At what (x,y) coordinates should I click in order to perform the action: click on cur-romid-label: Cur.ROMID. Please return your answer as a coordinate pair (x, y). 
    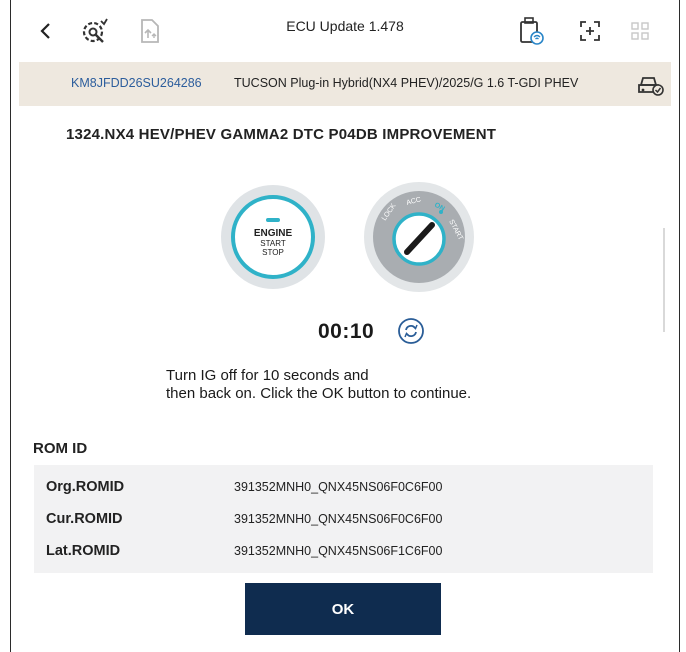
    Looking at the image, I should click on (84, 519).